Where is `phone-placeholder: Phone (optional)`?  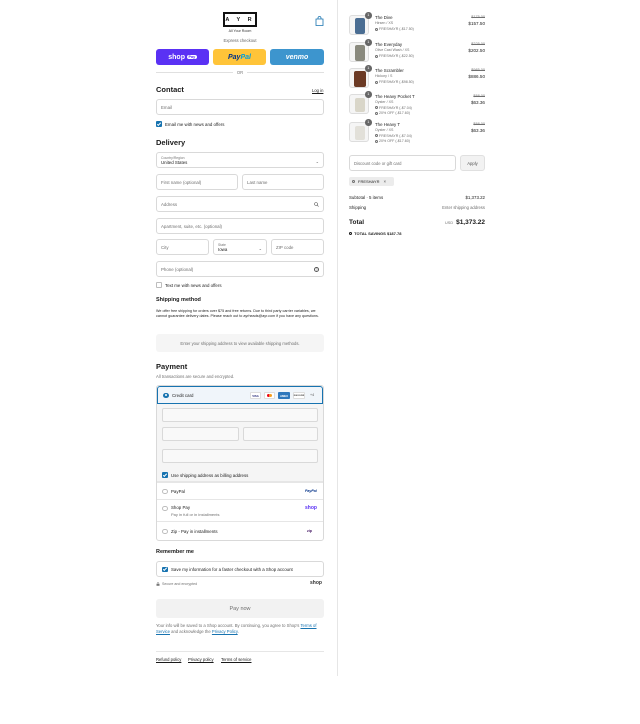 phone-placeholder: Phone (optional) is located at coordinates (177, 269).